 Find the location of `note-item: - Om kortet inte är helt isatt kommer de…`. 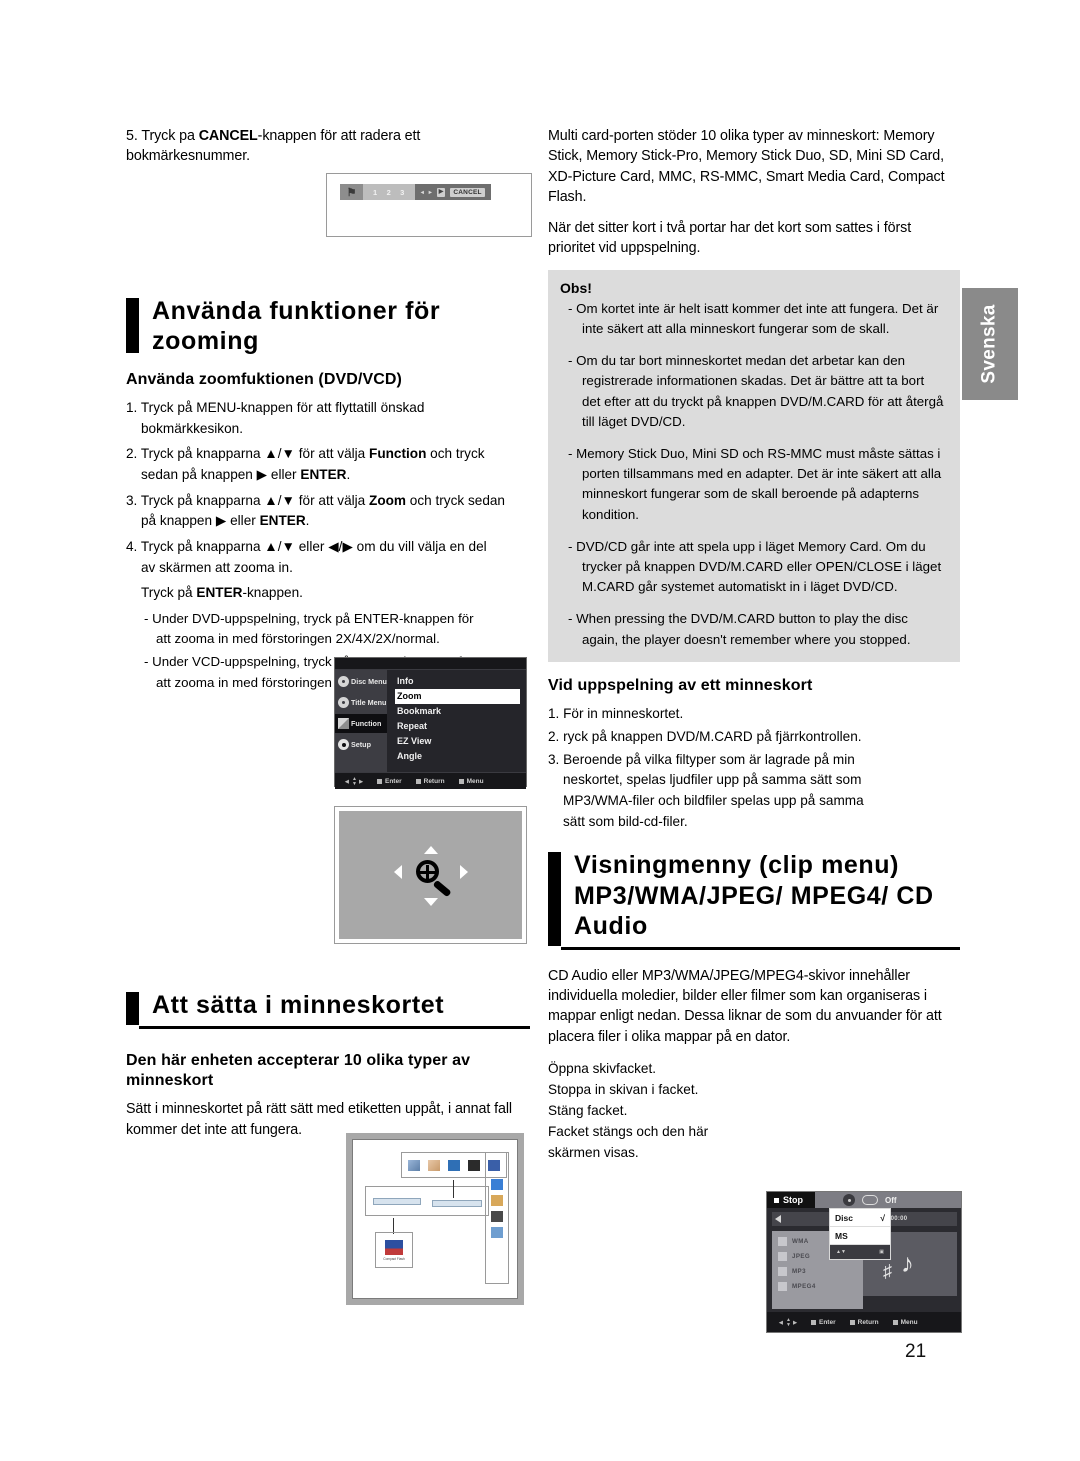

note-item: - Om kortet inte är helt isatt kommer de… is located at coordinates (753, 319).